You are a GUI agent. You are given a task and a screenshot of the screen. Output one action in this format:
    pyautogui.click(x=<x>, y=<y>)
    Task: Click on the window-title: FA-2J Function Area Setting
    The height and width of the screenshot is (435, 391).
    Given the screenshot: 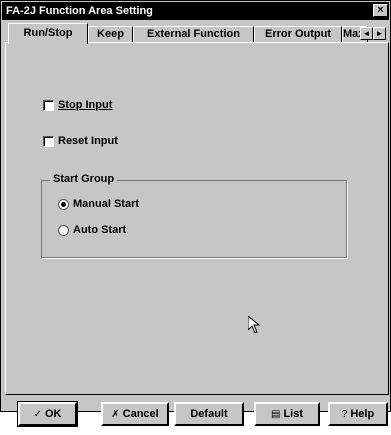 What is the action you would take?
    pyautogui.click(x=79, y=11)
    